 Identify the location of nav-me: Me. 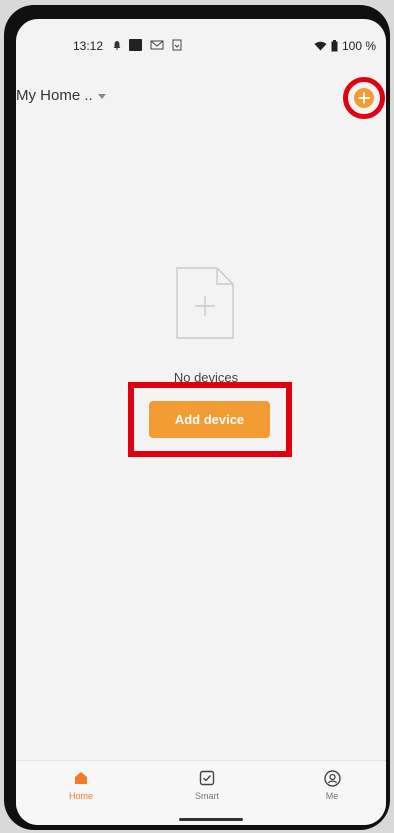
(332, 785).